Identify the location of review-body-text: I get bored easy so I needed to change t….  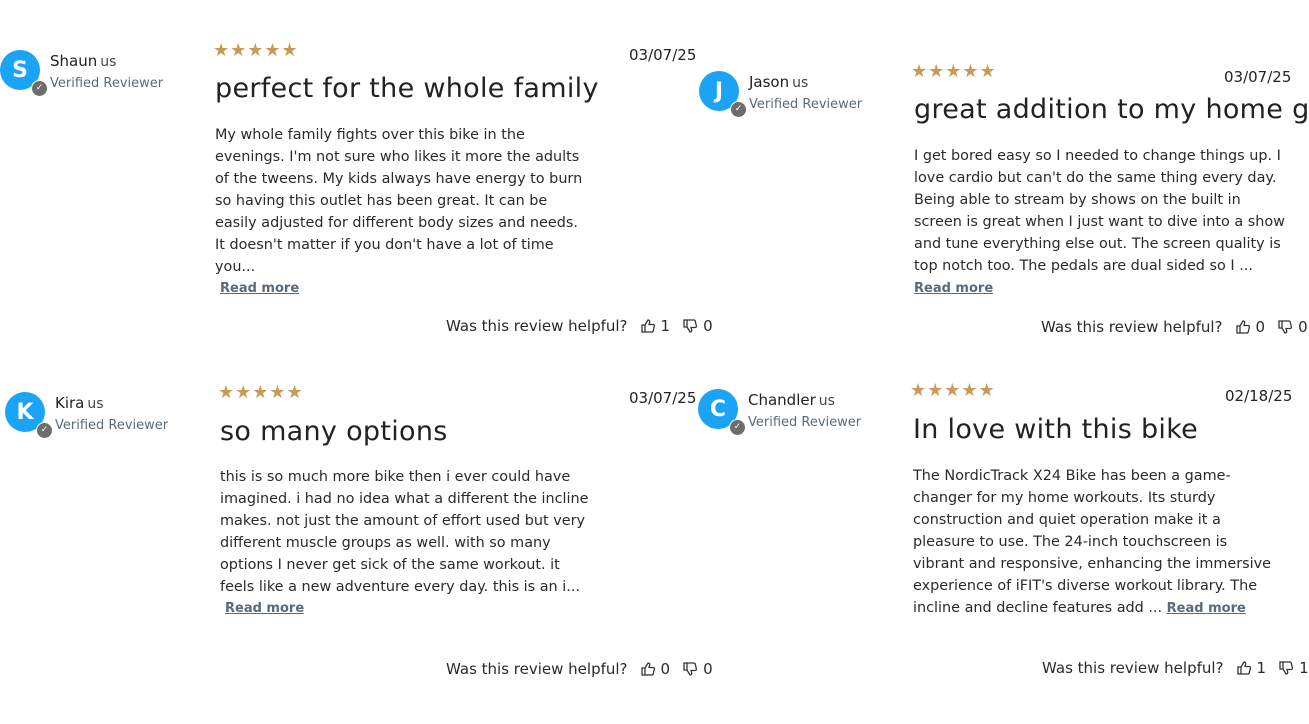
(1099, 211).